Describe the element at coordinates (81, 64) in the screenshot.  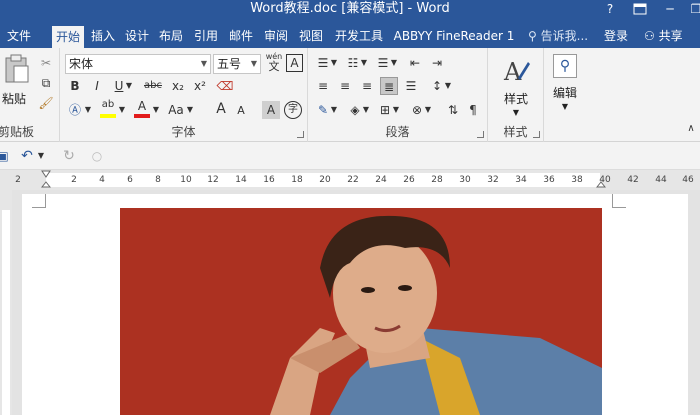
I see `font-name-value: 宋体` at that location.